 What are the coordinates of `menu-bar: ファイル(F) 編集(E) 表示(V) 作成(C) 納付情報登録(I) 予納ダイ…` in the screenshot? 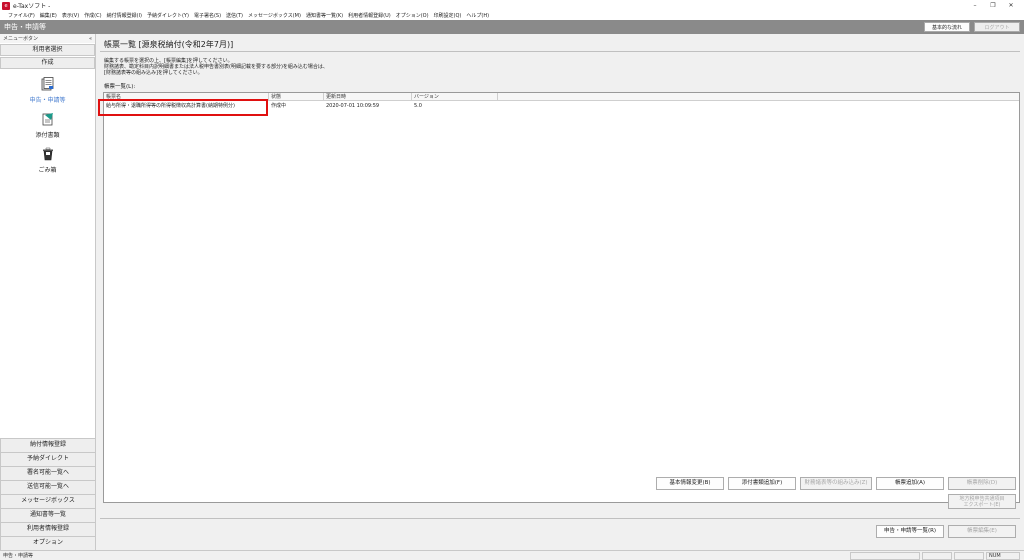 It's located at (512, 15).